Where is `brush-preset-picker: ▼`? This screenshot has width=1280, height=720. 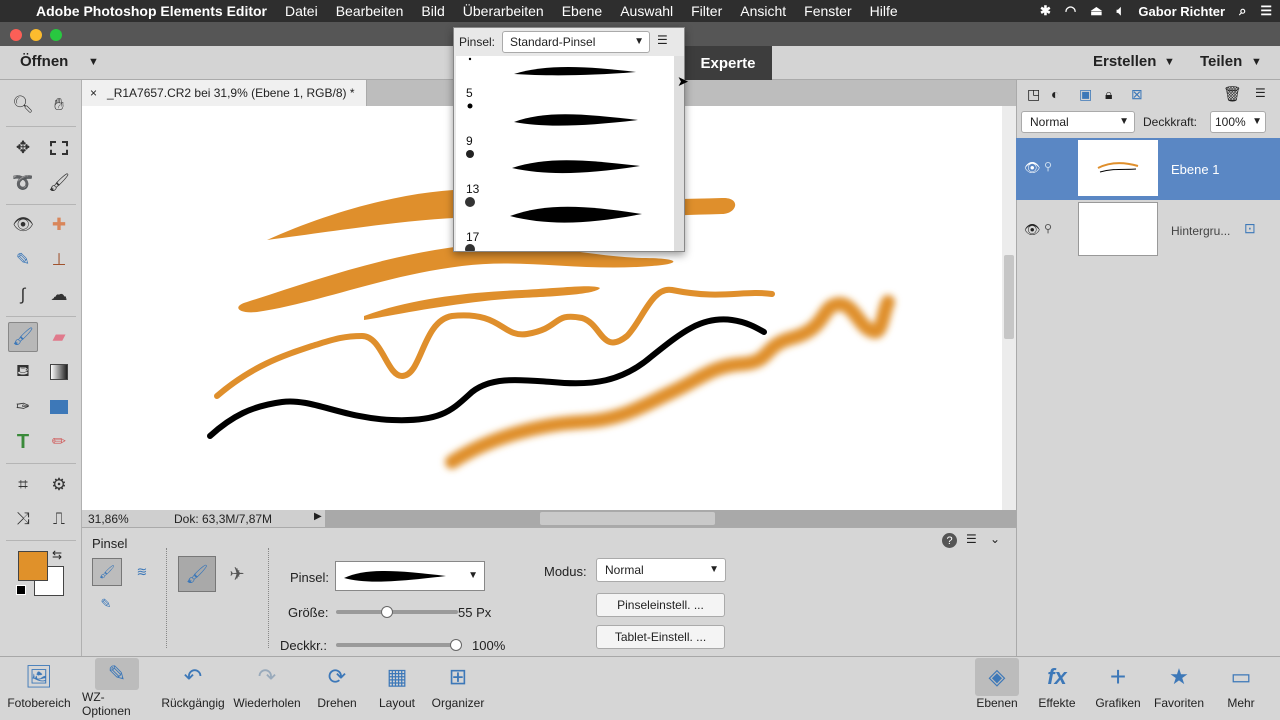
brush-preset-picker: ▼ is located at coordinates (410, 576).